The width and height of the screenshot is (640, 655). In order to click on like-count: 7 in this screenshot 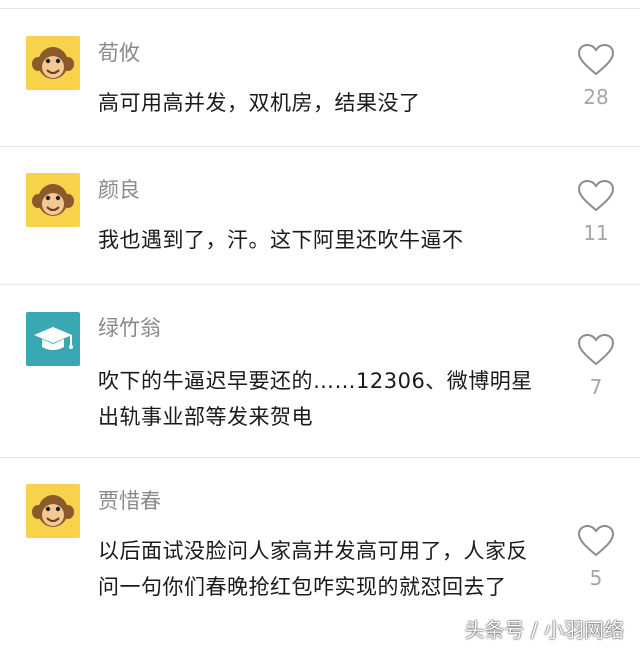, I will do `click(596, 387)`.